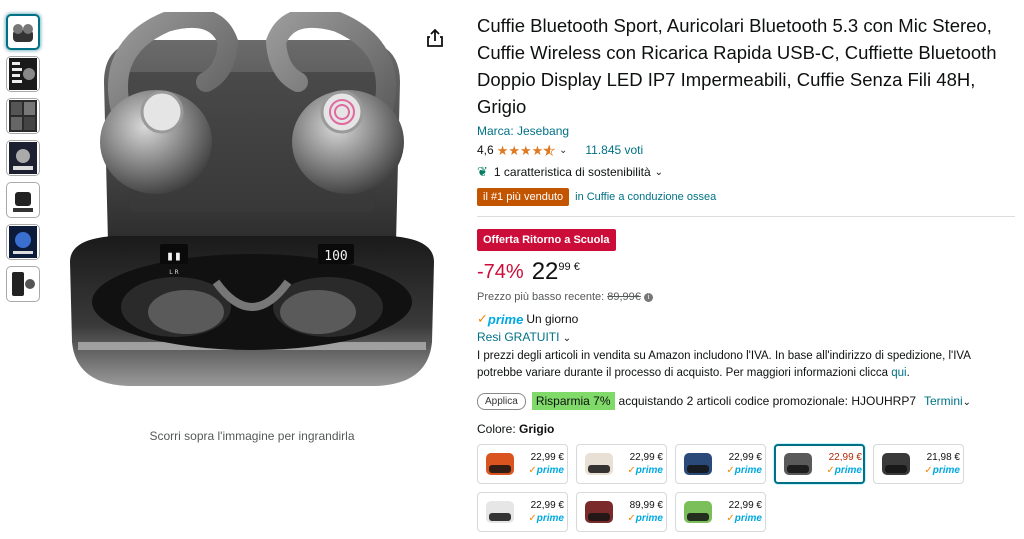 This screenshot has width=1024, height=539. I want to click on free-returns-link: Resi GRATUITI ⌄, so click(747, 337).